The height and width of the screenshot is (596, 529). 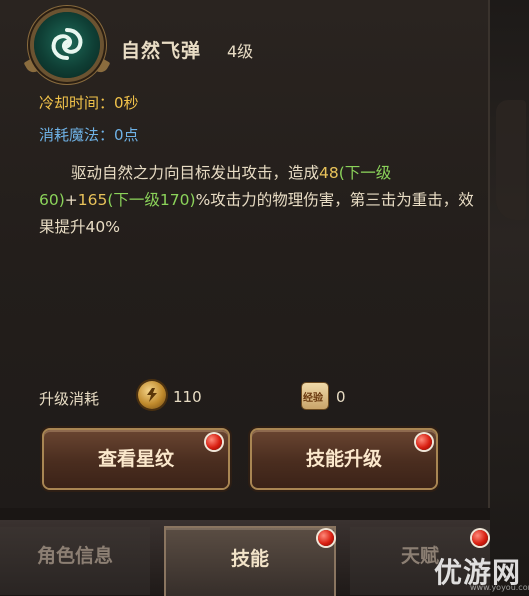 What do you see at coordinates (77, 103) in the screenshot?
I see `cooldown-label: 冷却时间：` at bounding box center [77, 103].